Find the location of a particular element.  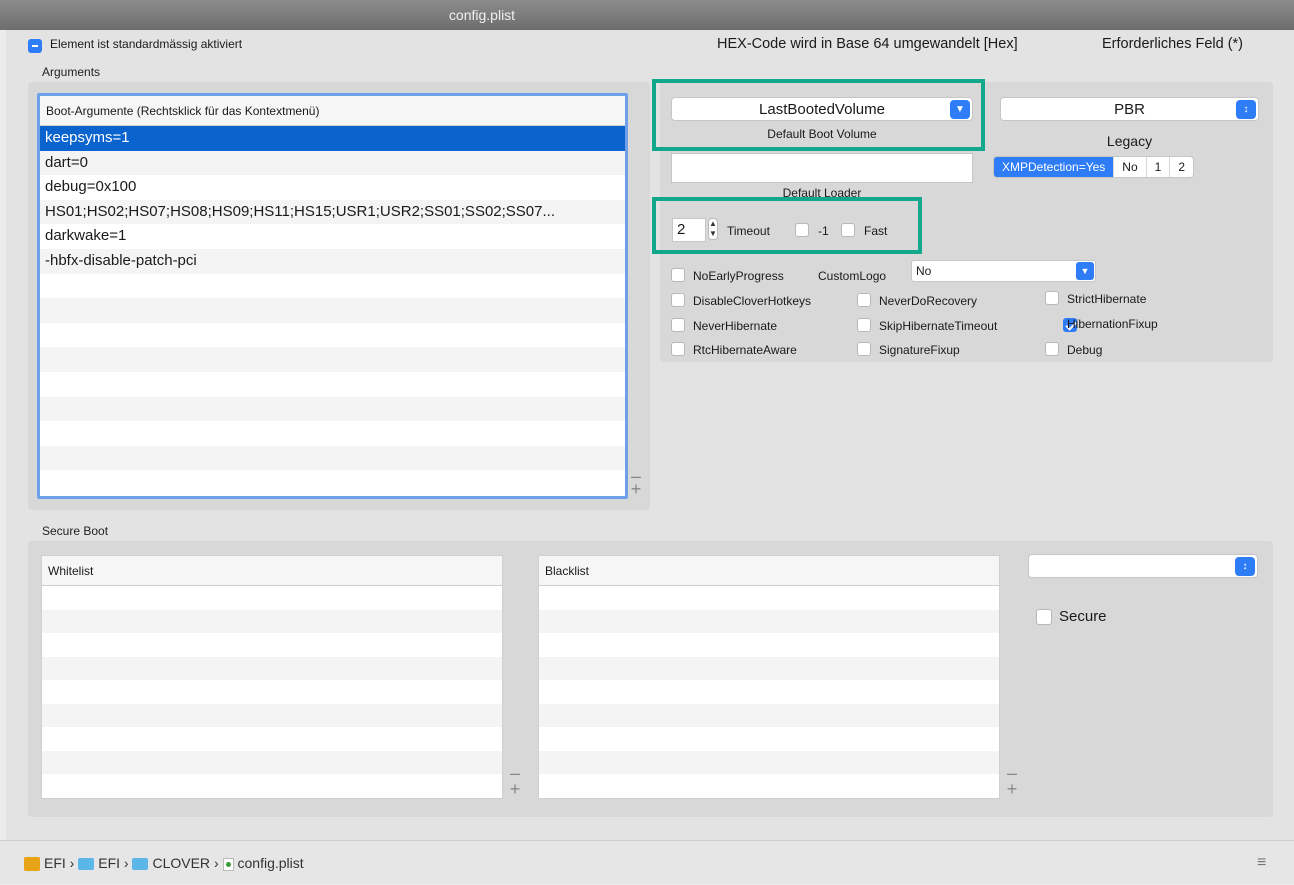

boot-arg-item: dart=0 is located at coordinates (332, 163).